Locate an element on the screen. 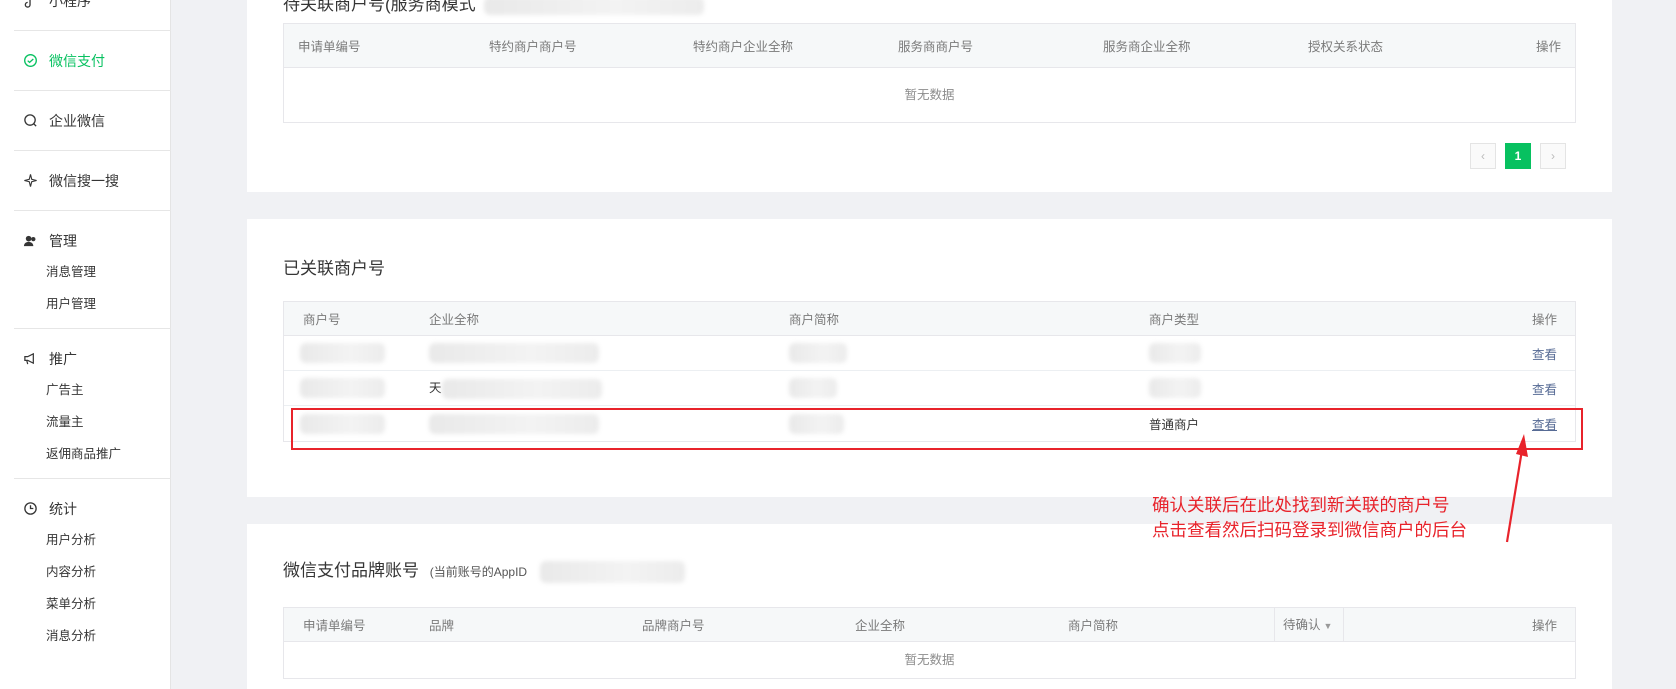 The height and width of the screenshot is (689, 1676). table-row: 天 查看 is located at coordinates (929, 388).